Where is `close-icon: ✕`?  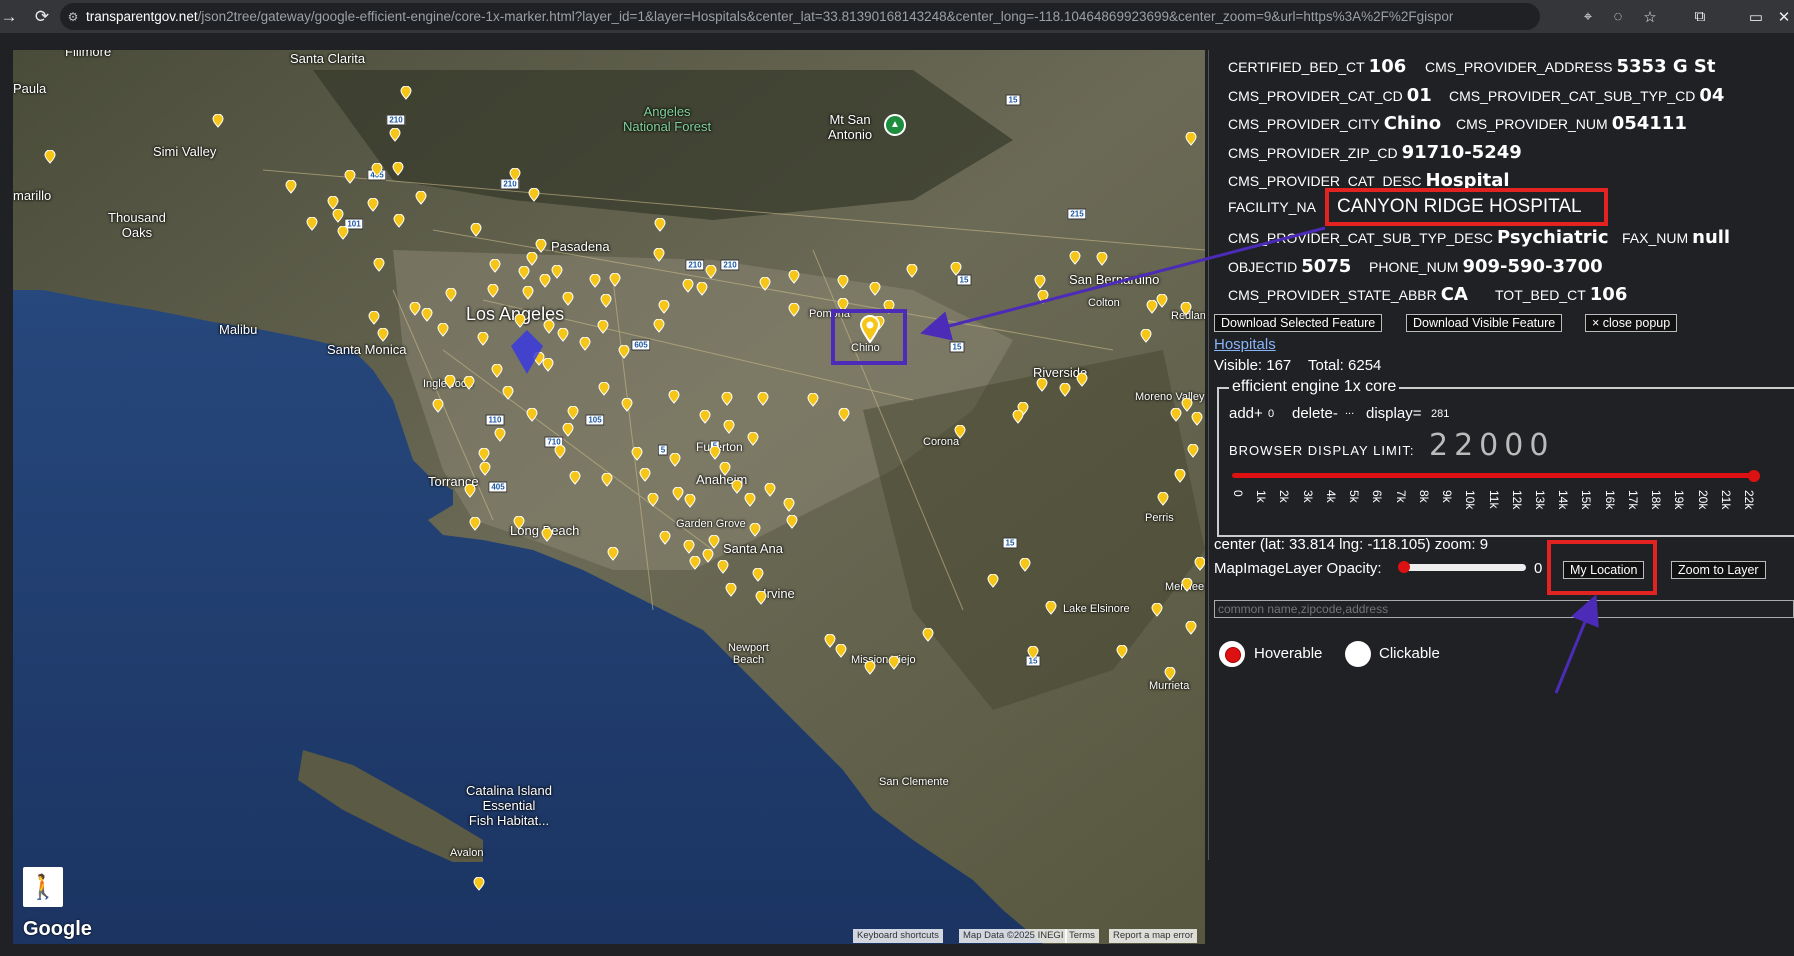 close-icon: ✕ is located at coordinates (1782, 16).